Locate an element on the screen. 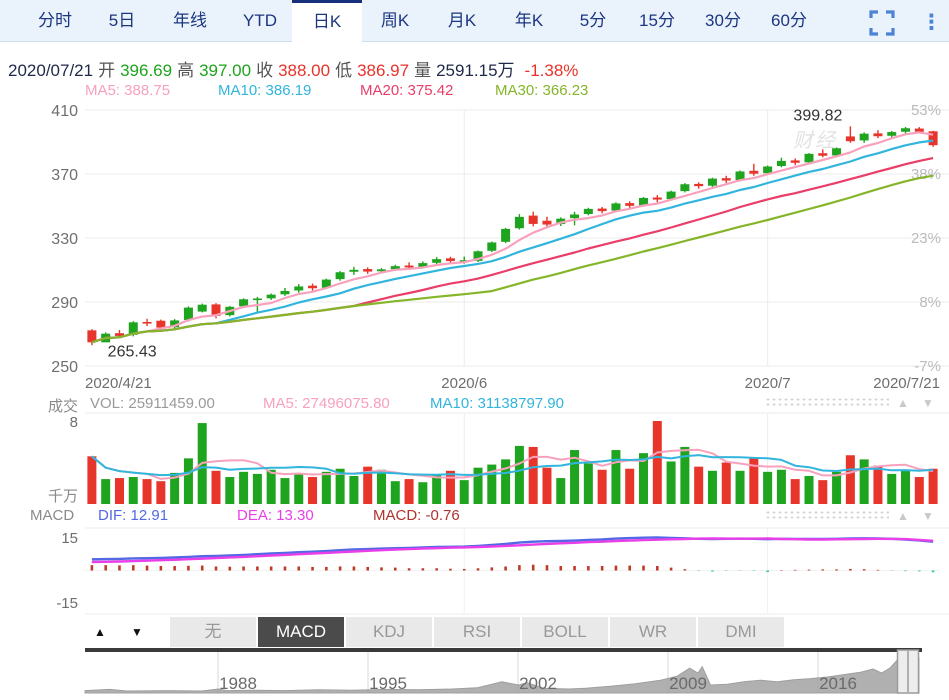  svg-text: 370 is located at coordinates (64, 175).